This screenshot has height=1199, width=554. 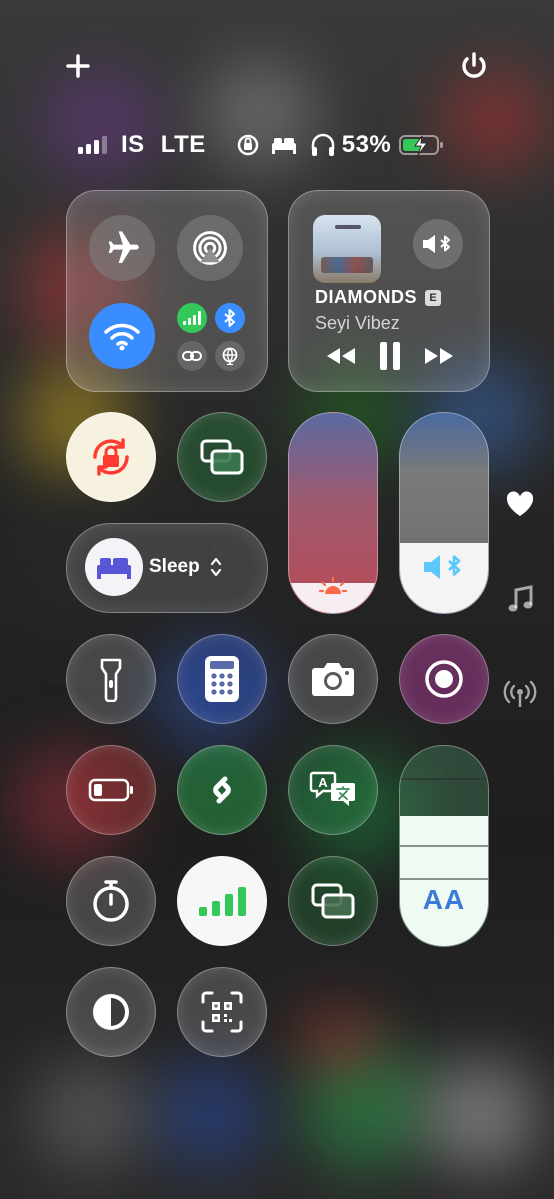 I want to click on connectivity-panel, so click(x=167, y=291).